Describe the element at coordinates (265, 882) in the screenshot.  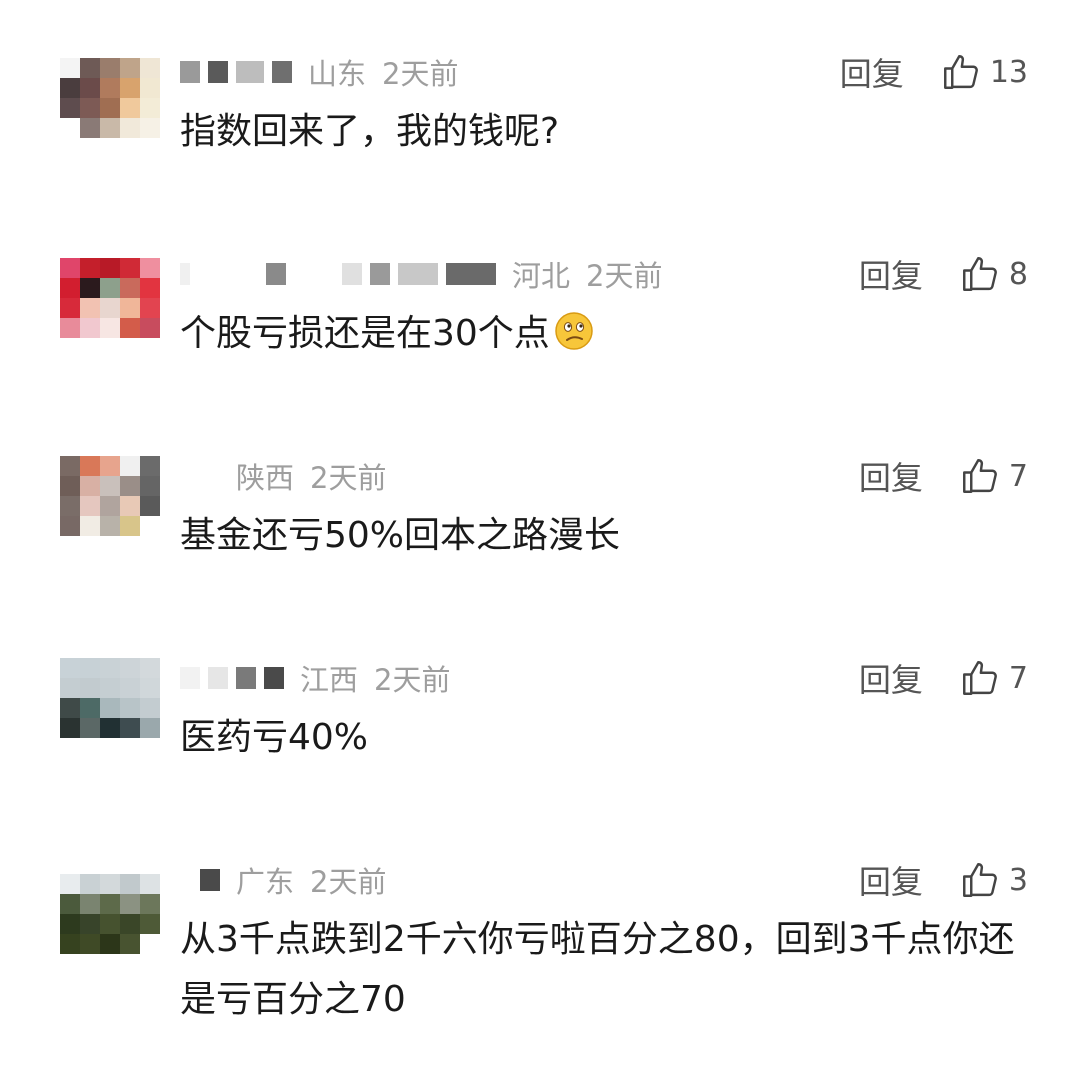
I see `location: 广东` at that location.